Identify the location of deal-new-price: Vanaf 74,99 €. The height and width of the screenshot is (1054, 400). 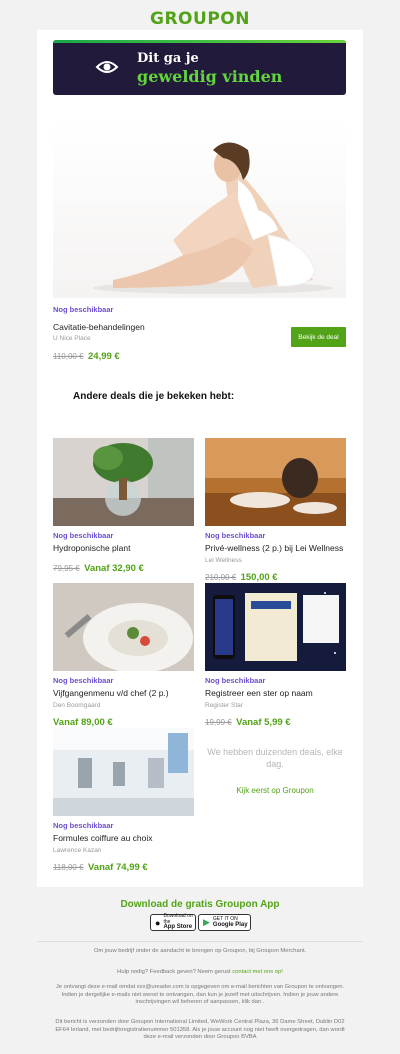
(118, 867).